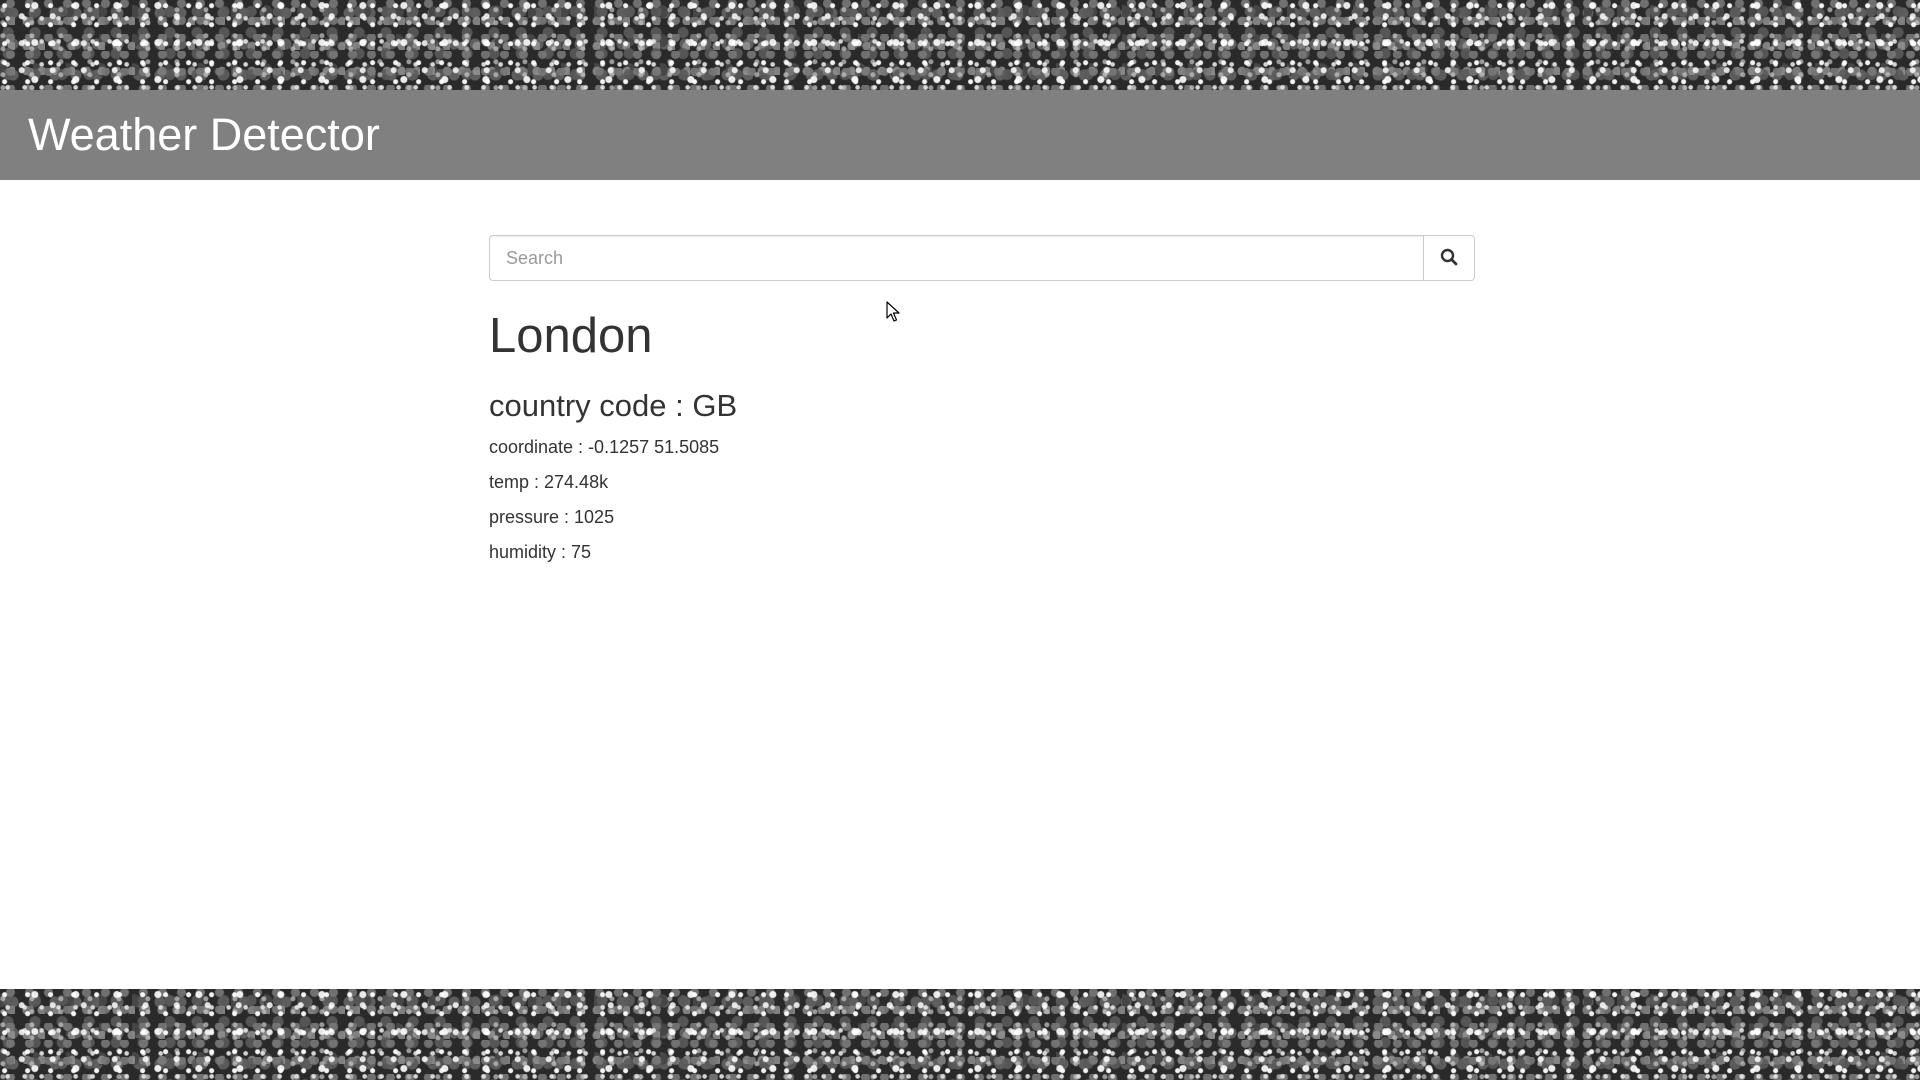  Describe the element at coordinates (893, 312) in the screenshot. I see `mouse-cursor-icon` at that location.